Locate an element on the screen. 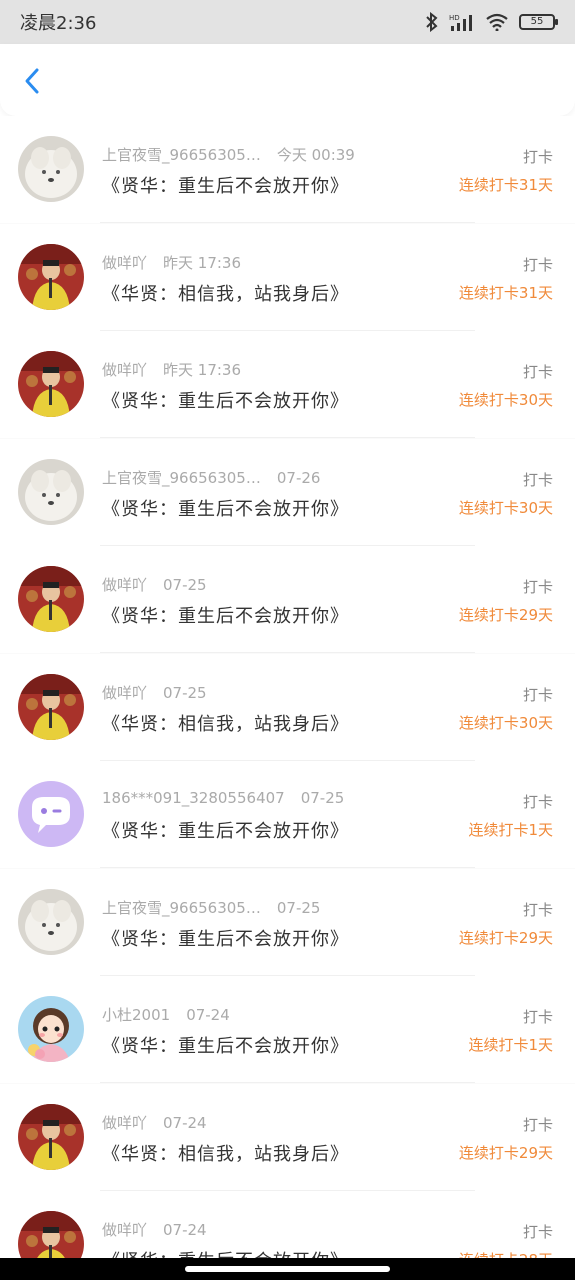  checkin-row: 做咩吖 07-25 《贤华：重生后不会放开你》 打卡连续打卡29天 is located at coordinates (287, 599).